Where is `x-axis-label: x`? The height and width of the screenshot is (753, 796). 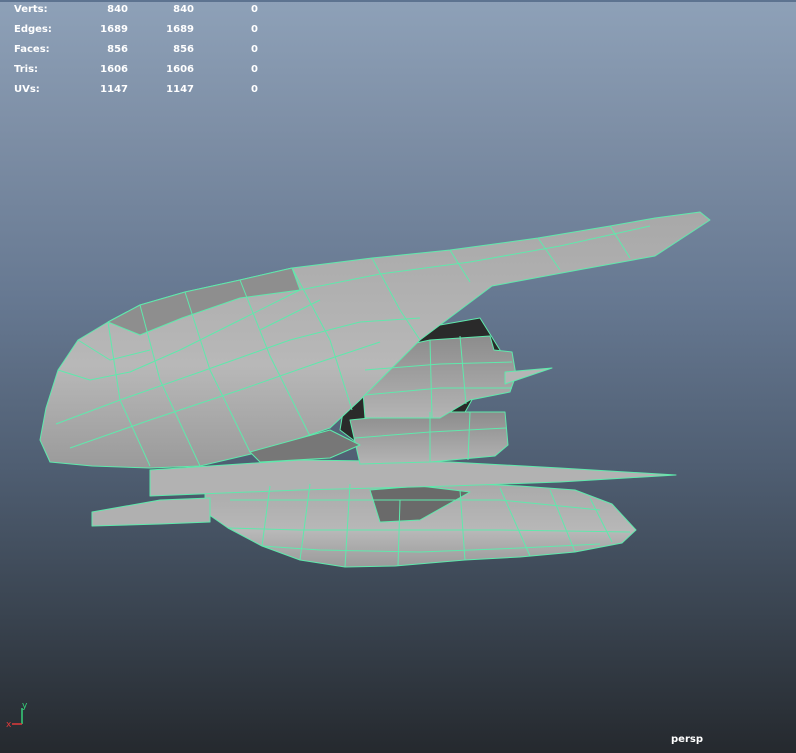
x-axis-label: x is located at coordinates (9, 725).